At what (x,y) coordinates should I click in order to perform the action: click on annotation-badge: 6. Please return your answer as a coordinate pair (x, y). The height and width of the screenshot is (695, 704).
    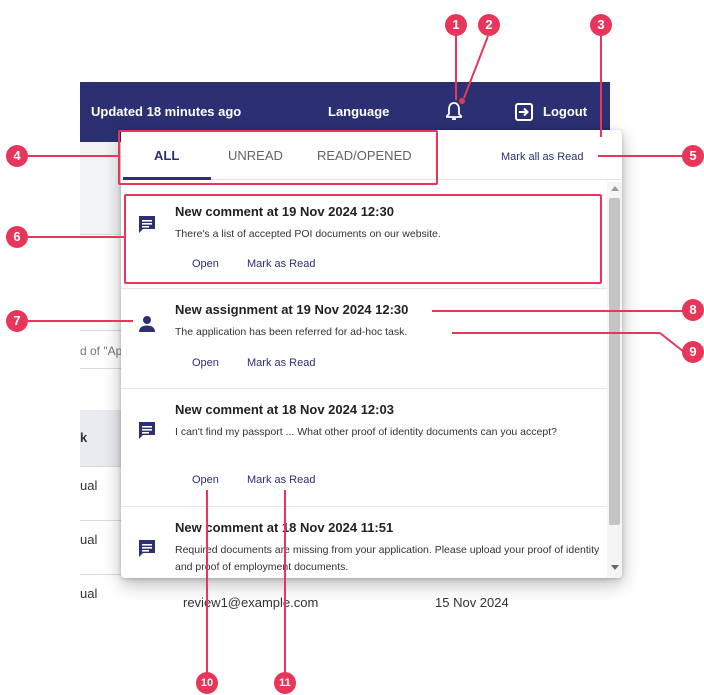
    Looking at the image, I should click on (17, 237).